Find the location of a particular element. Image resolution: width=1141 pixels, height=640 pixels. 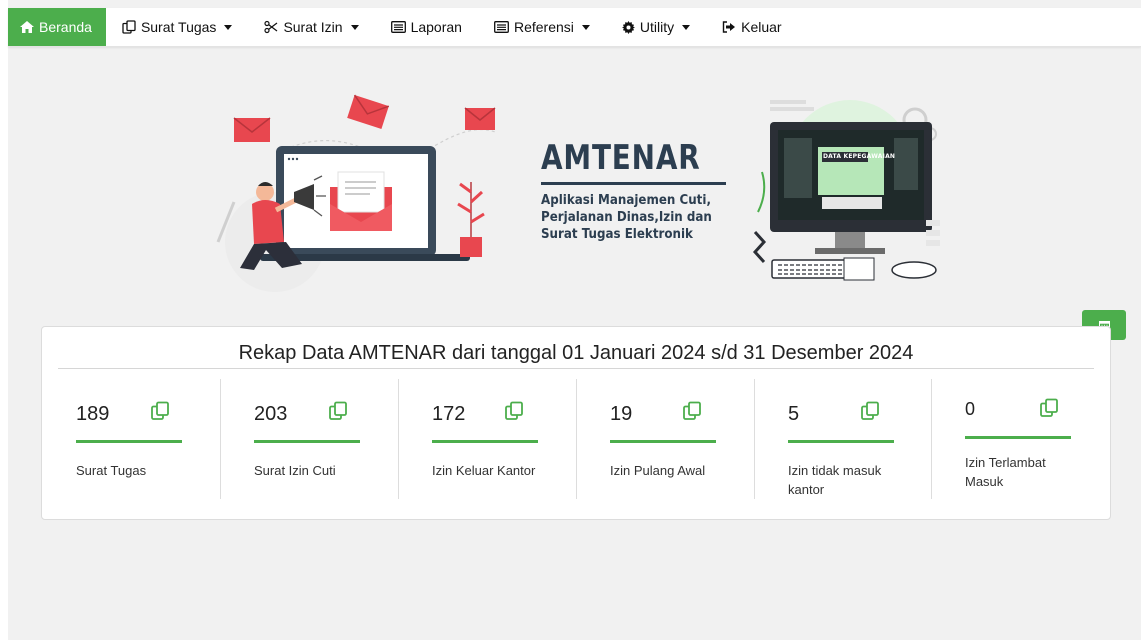

stat-value: 189 is located at coordinates (93, 414).